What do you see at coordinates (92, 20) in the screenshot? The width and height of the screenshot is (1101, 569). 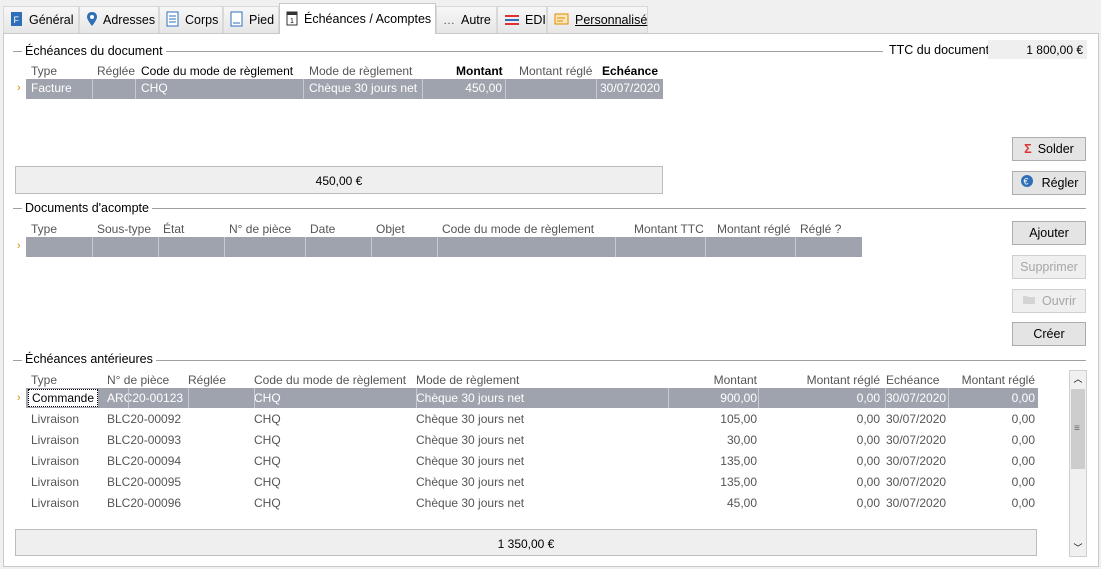 I see `map-pin-icon` at bounding box center [92, 20].